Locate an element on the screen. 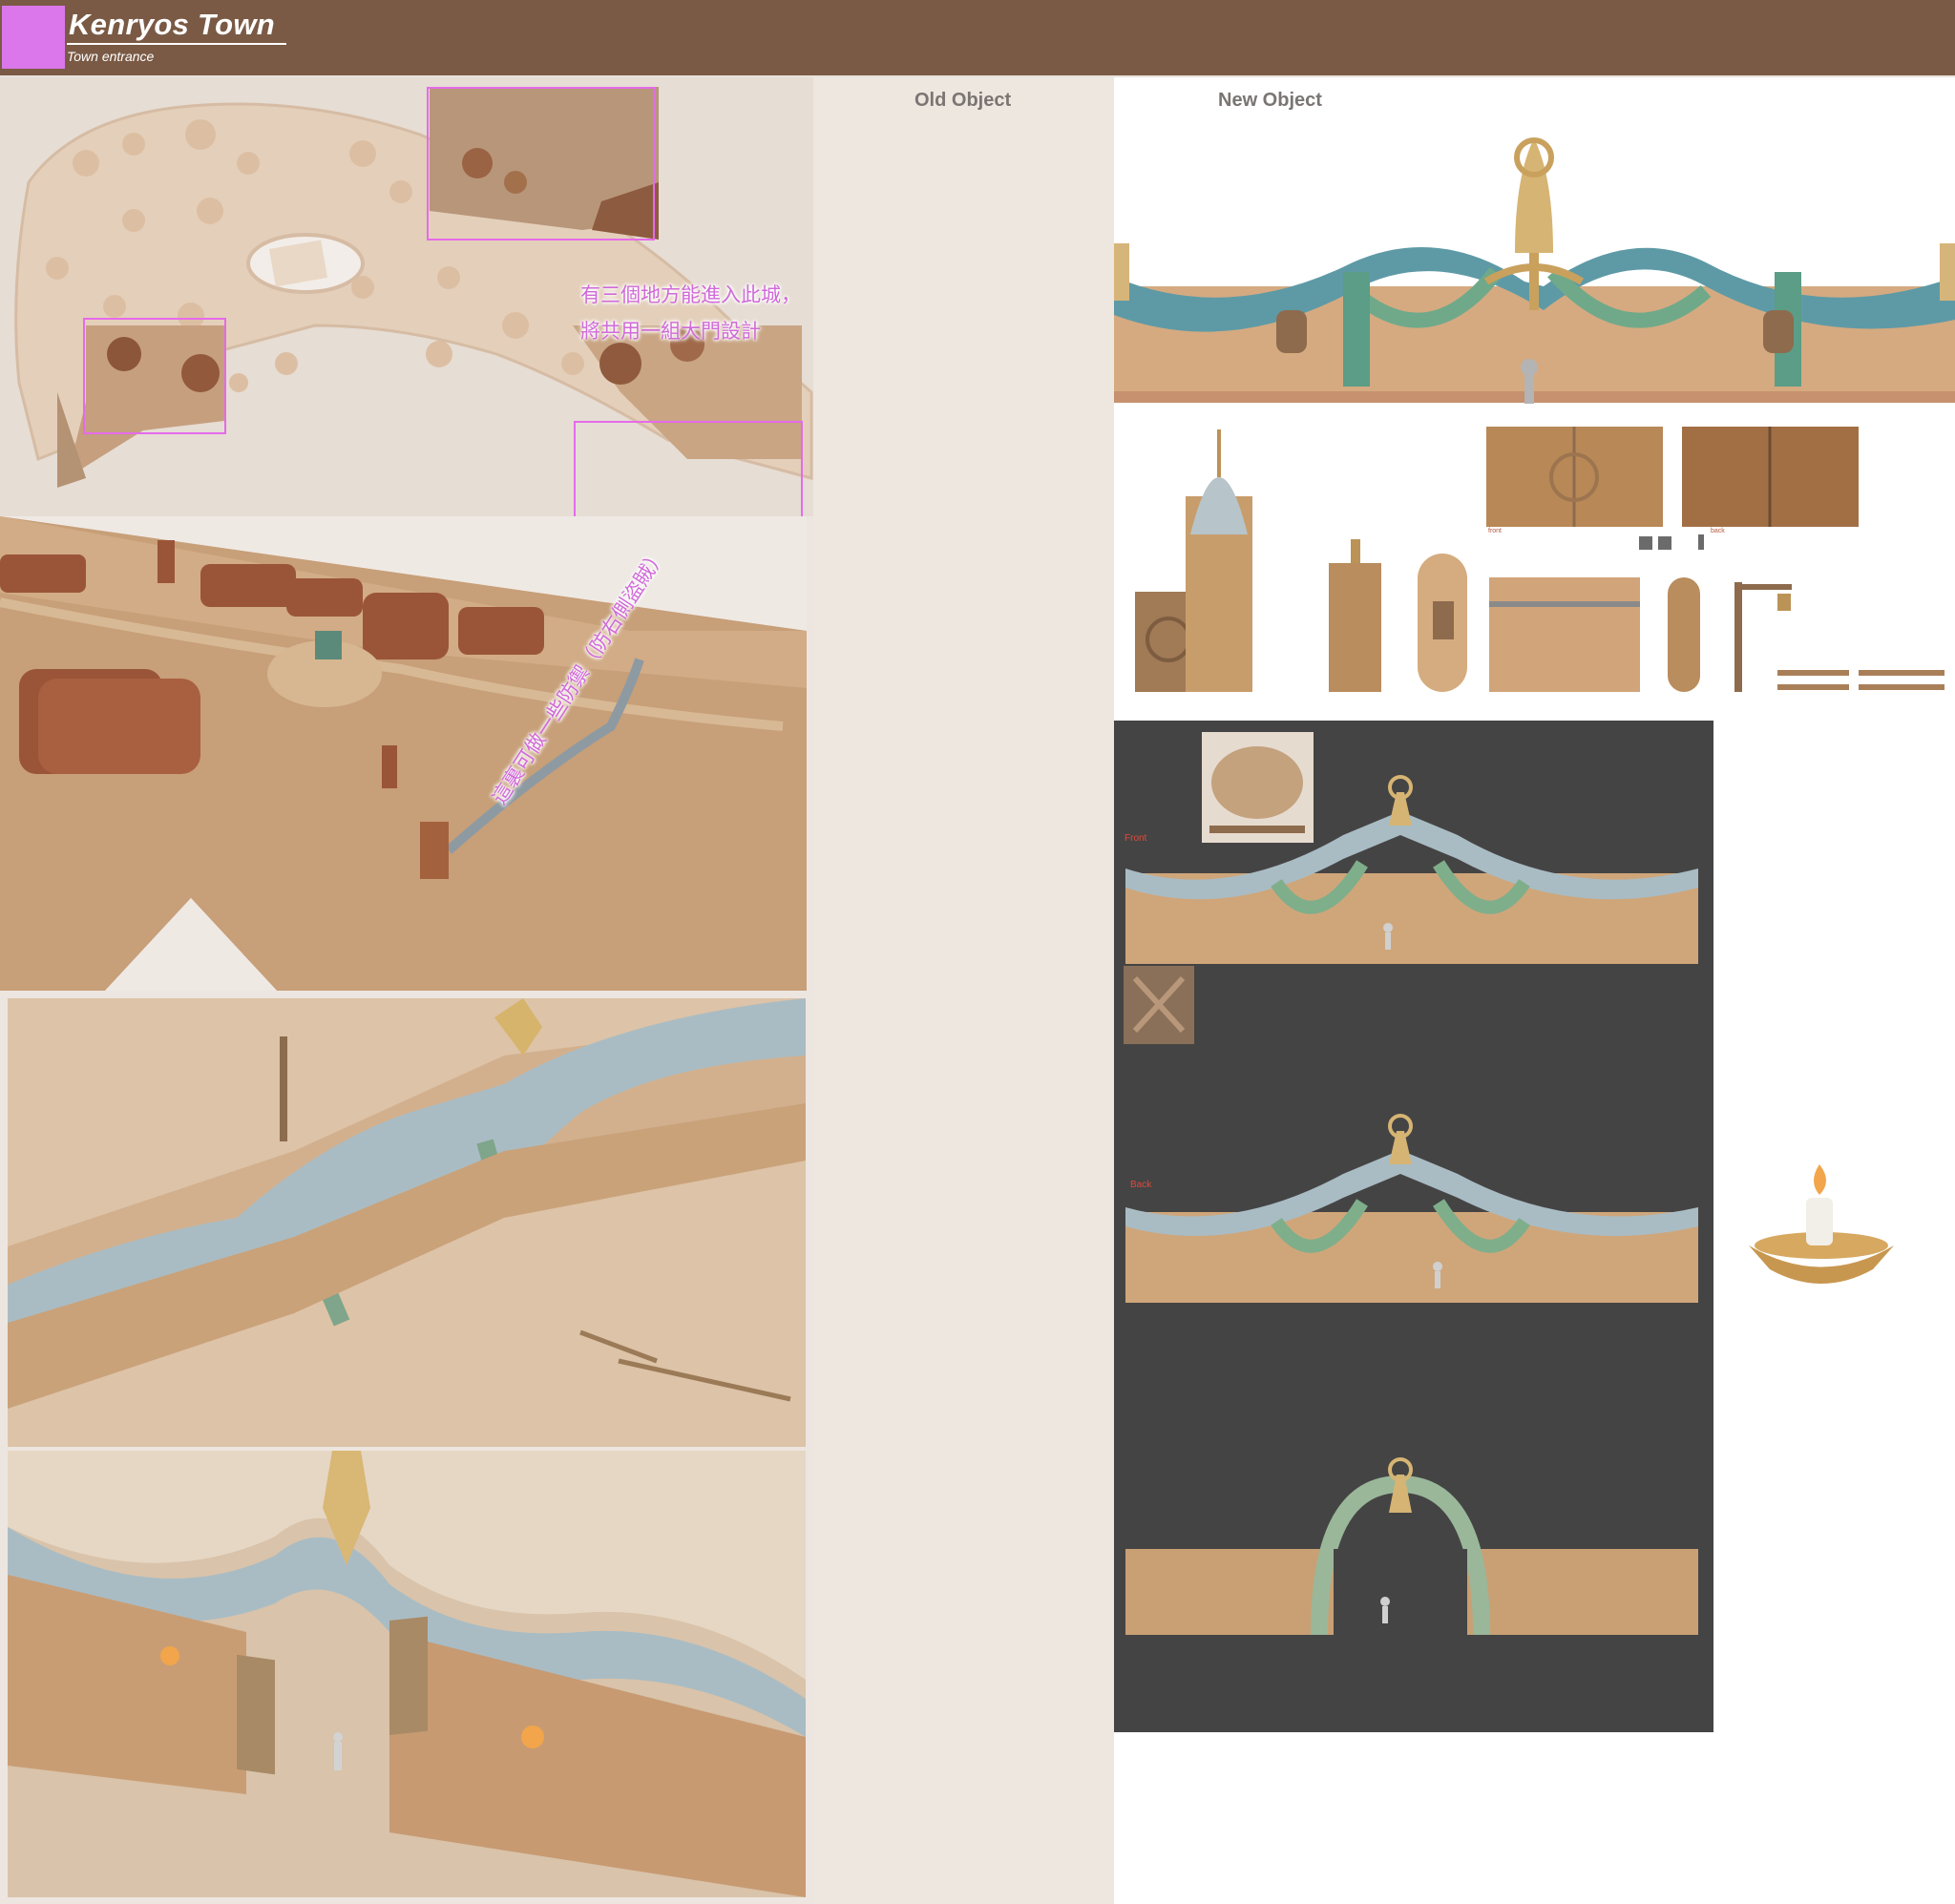  door-back-label: back is located at coordinates (1718, 531).